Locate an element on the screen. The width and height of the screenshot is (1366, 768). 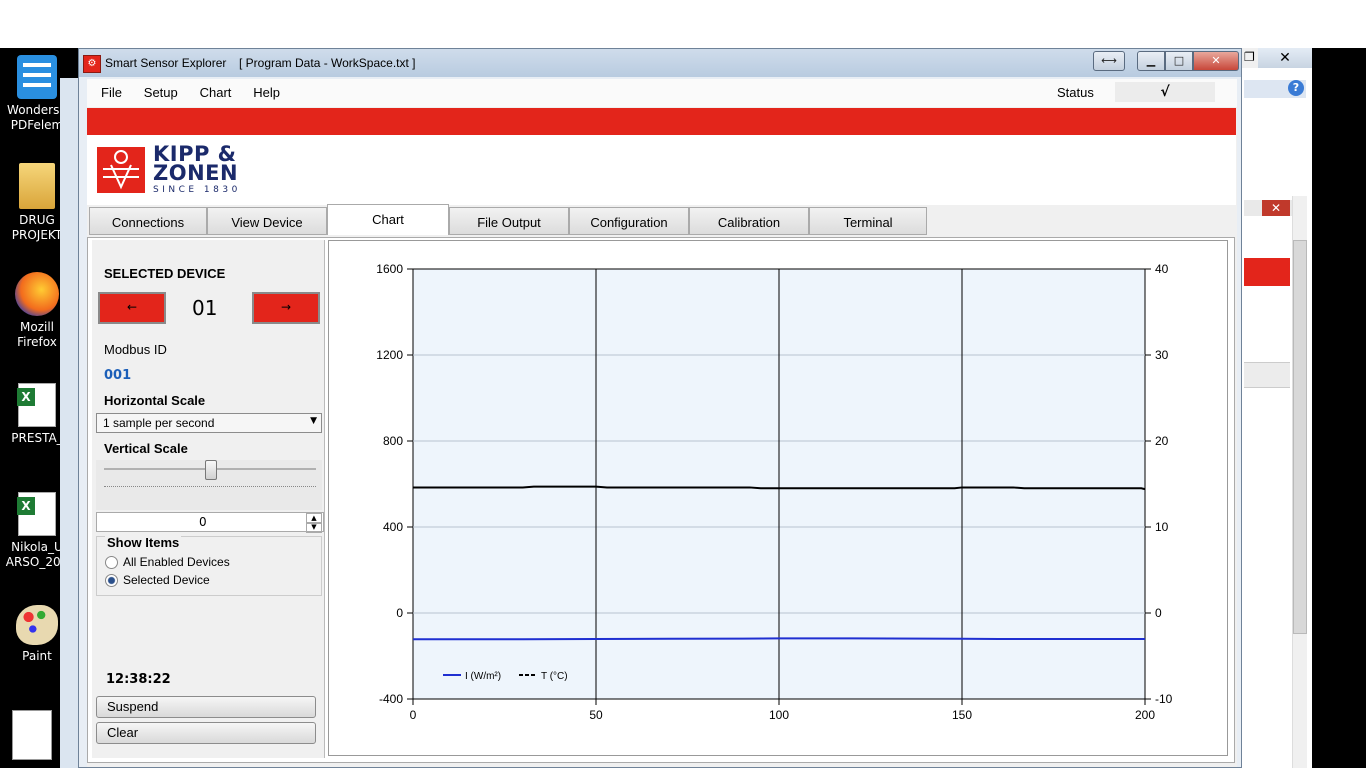
minimize-icon: ▁ is located at coordinates (1151, 60).